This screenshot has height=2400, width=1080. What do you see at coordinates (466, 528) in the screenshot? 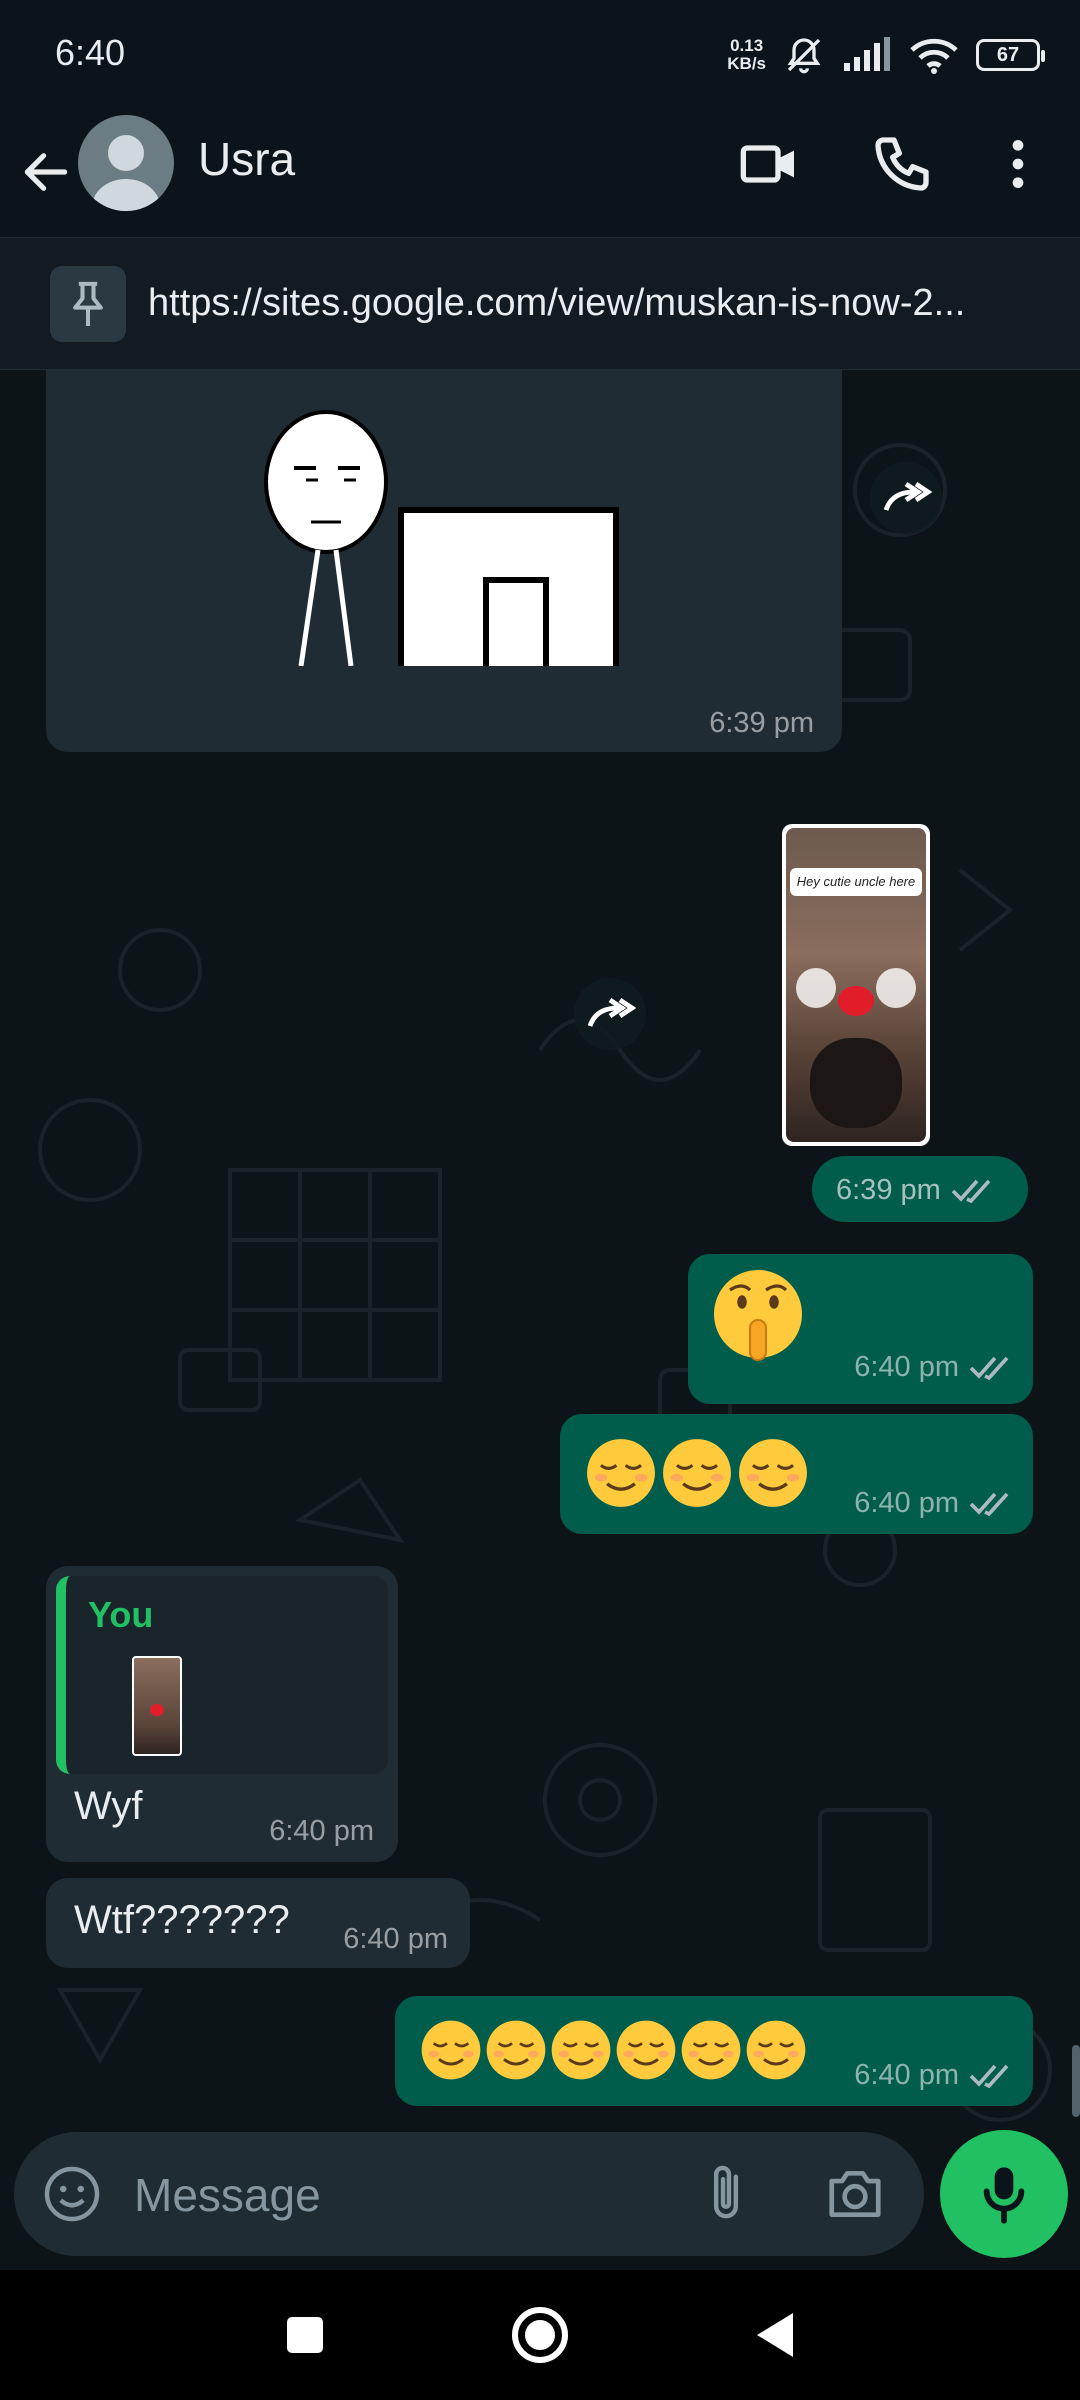
I see `meme-image` at bounding box center [466, 528].